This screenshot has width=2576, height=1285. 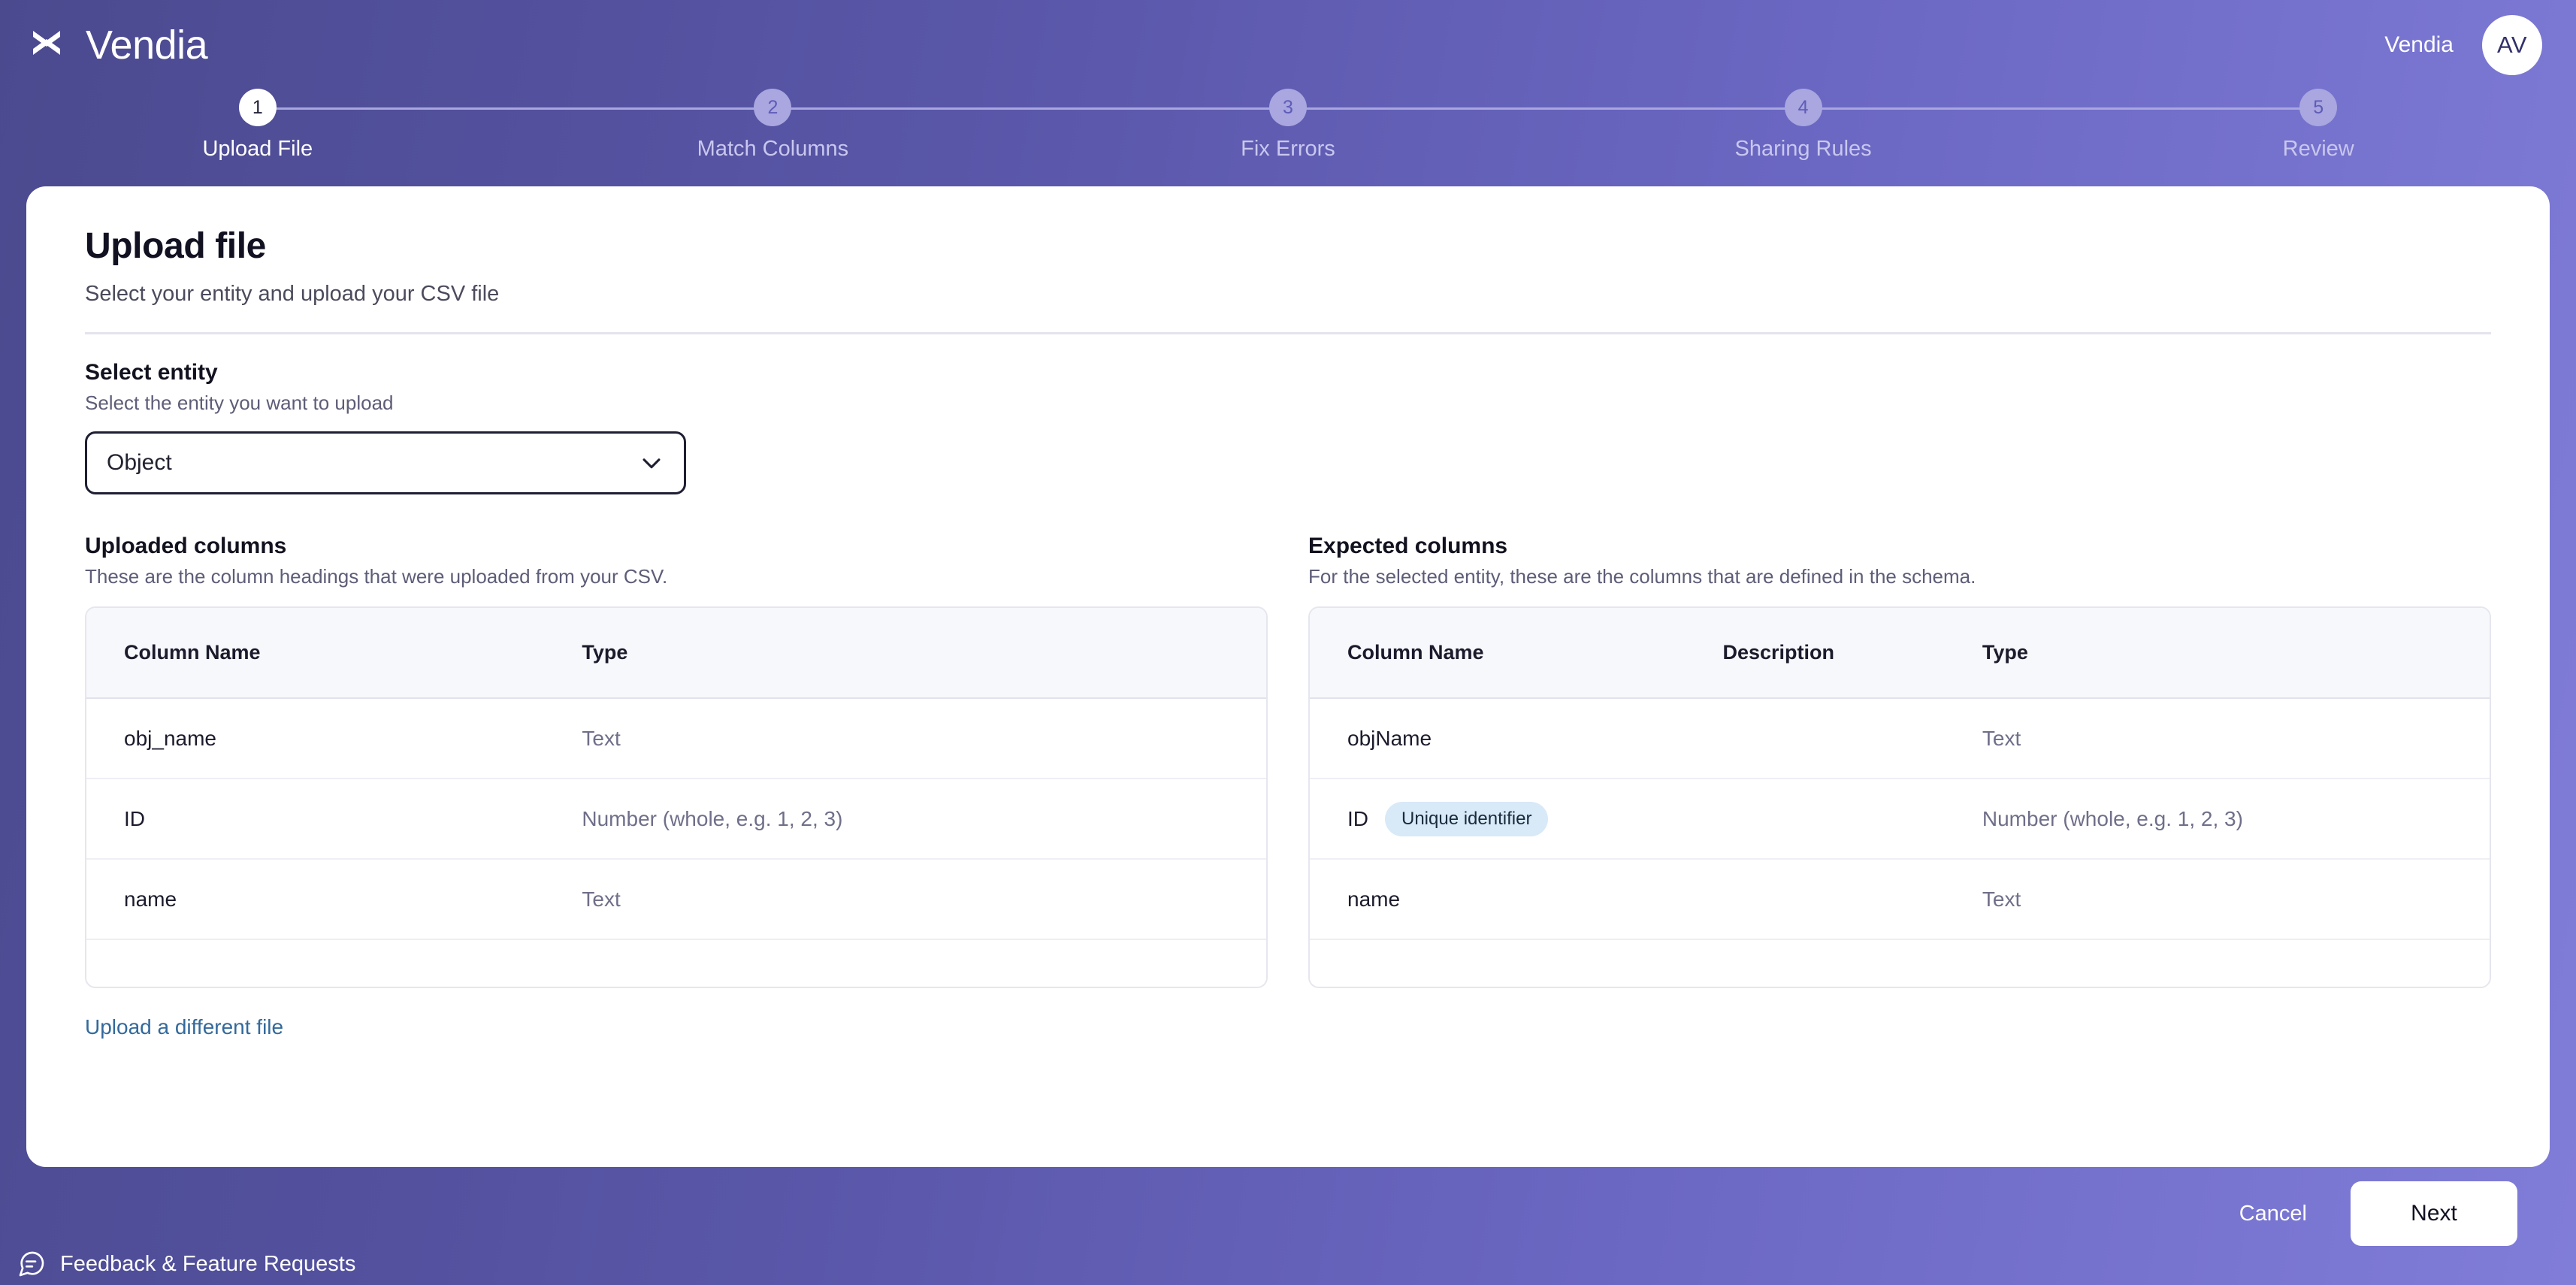 I want to click on table-row: objName Text, so click(x=1900, y=738).